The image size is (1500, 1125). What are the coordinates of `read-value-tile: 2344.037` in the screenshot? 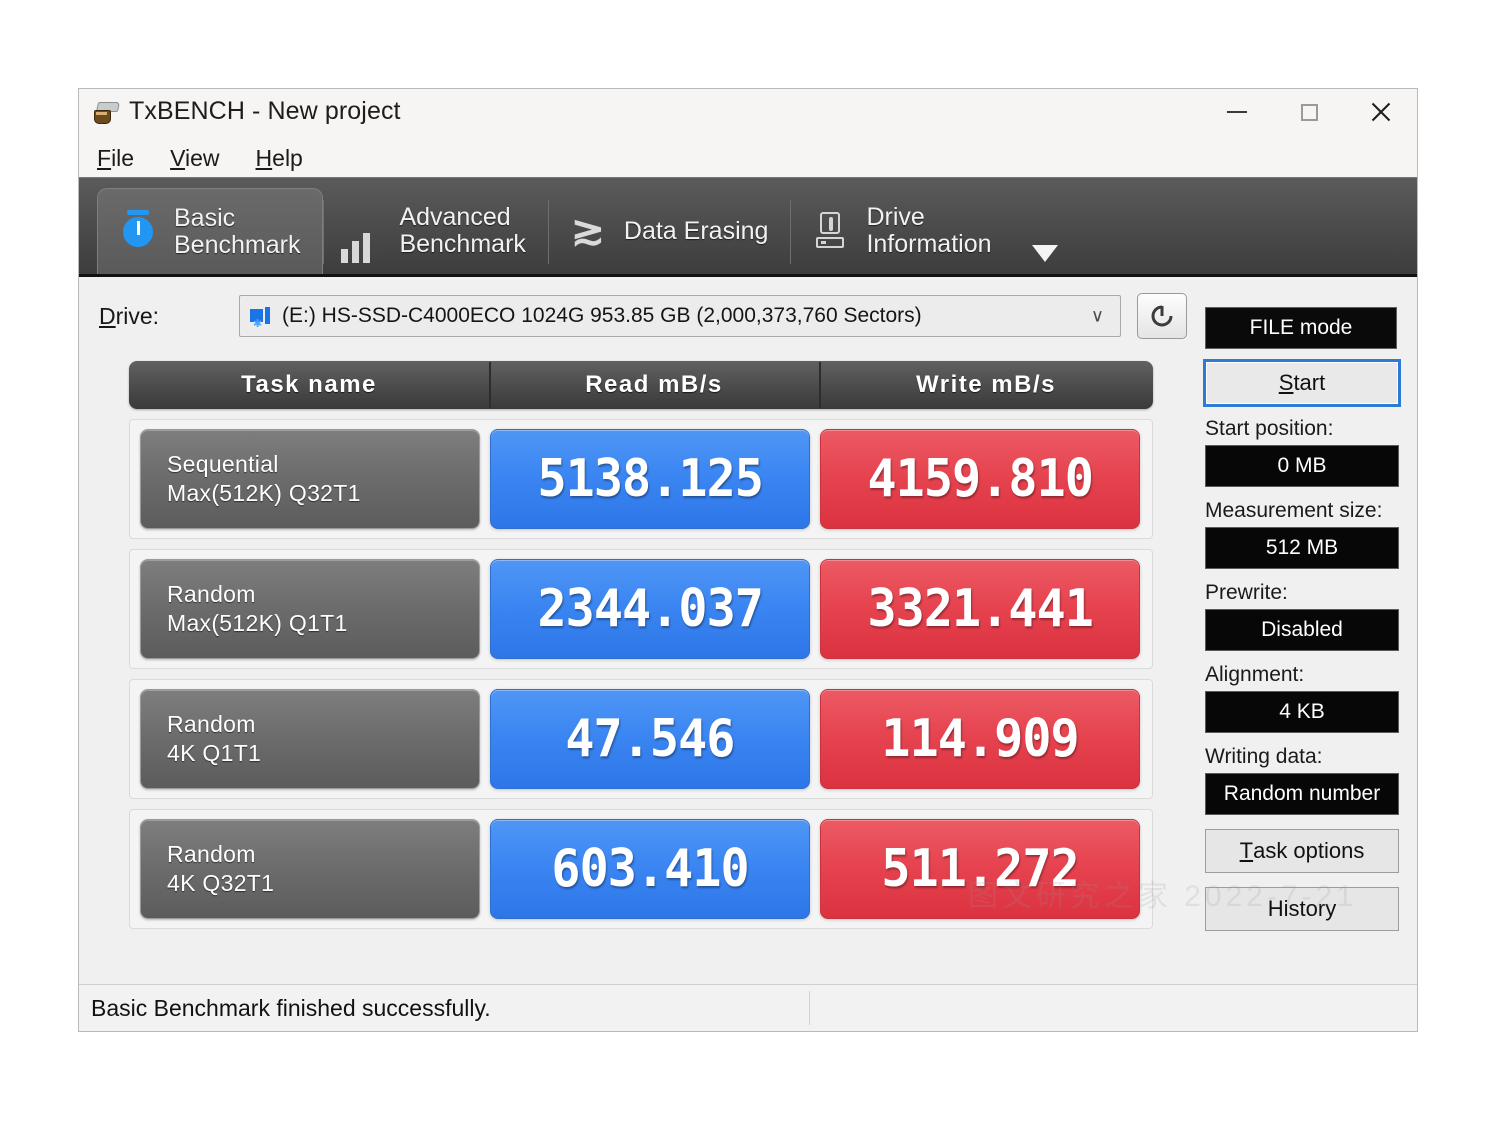 It's located at (650, 609).